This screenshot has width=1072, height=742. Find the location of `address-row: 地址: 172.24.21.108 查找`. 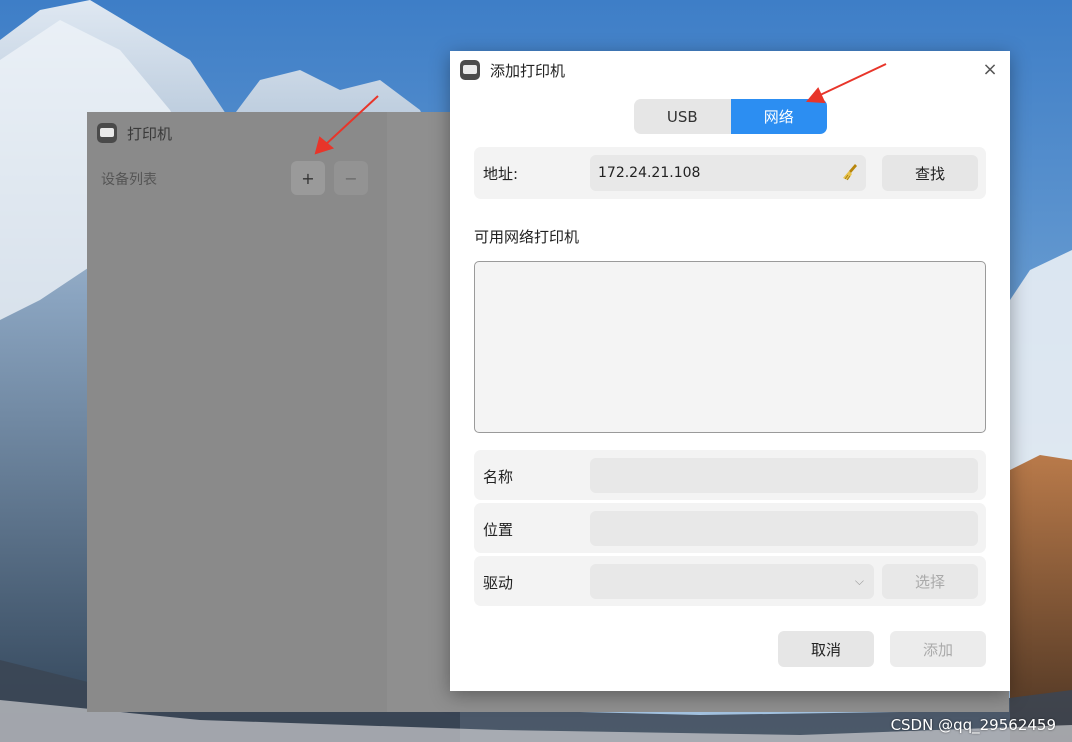

address-row: 地址: 172.24.21.108 查找 is located at coordinates (730, 173).